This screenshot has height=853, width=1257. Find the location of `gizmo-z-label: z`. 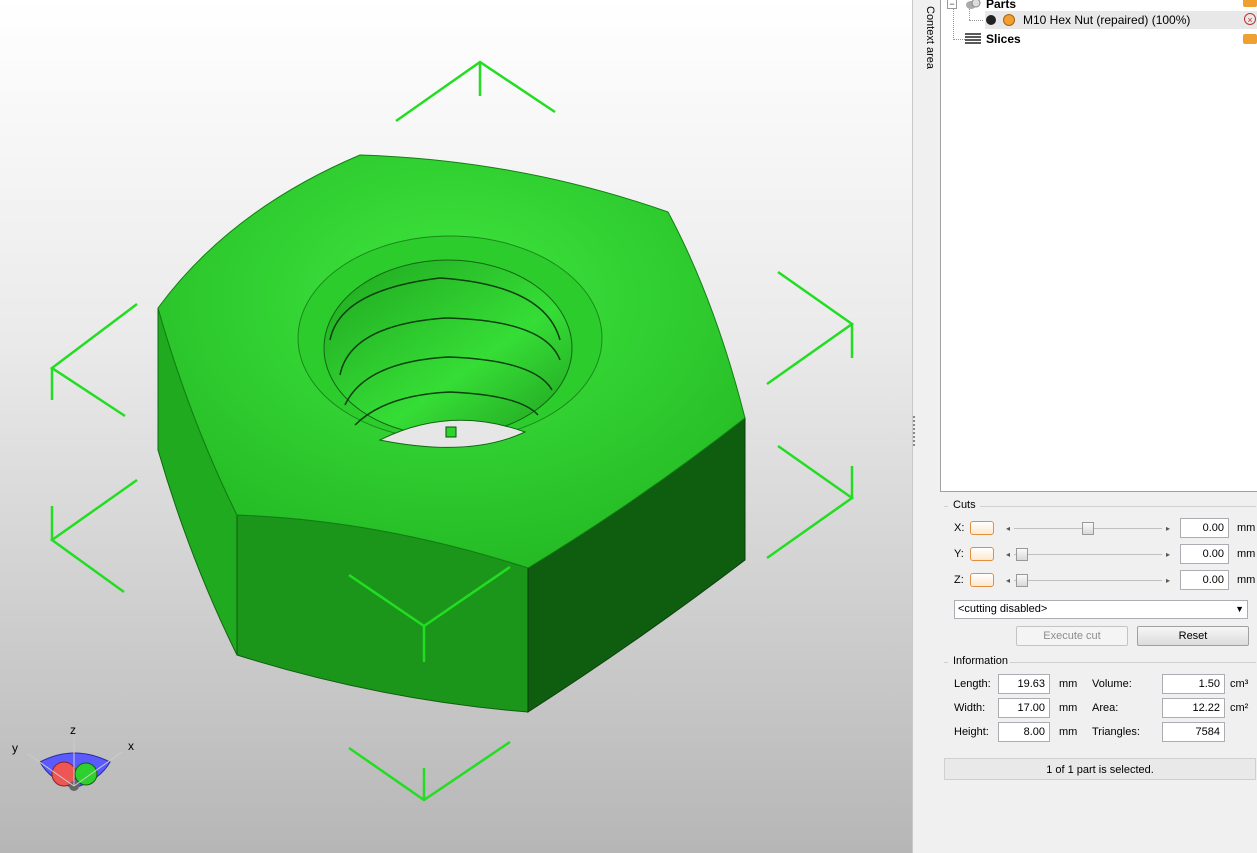

gizmo-z-label: z is located at coordinates (73, 730).